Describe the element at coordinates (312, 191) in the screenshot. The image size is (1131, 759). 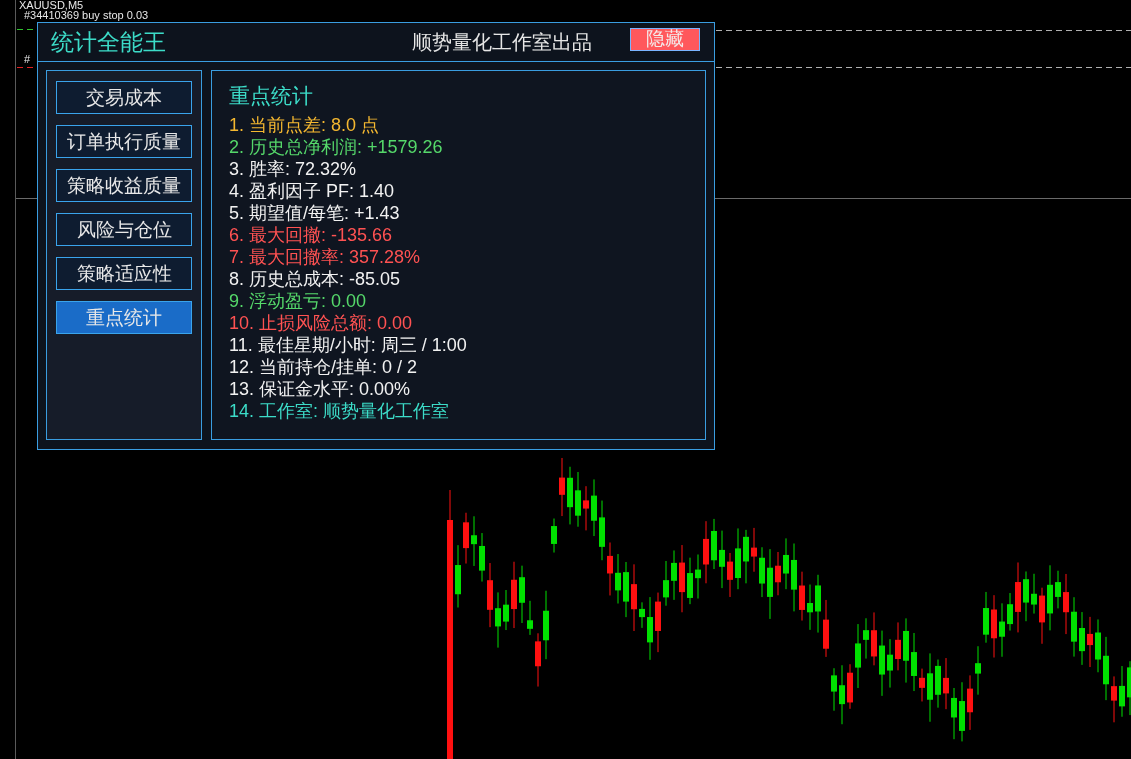
I see `stat-line: 4. 盈利因子 PF: 1.40` at that location.